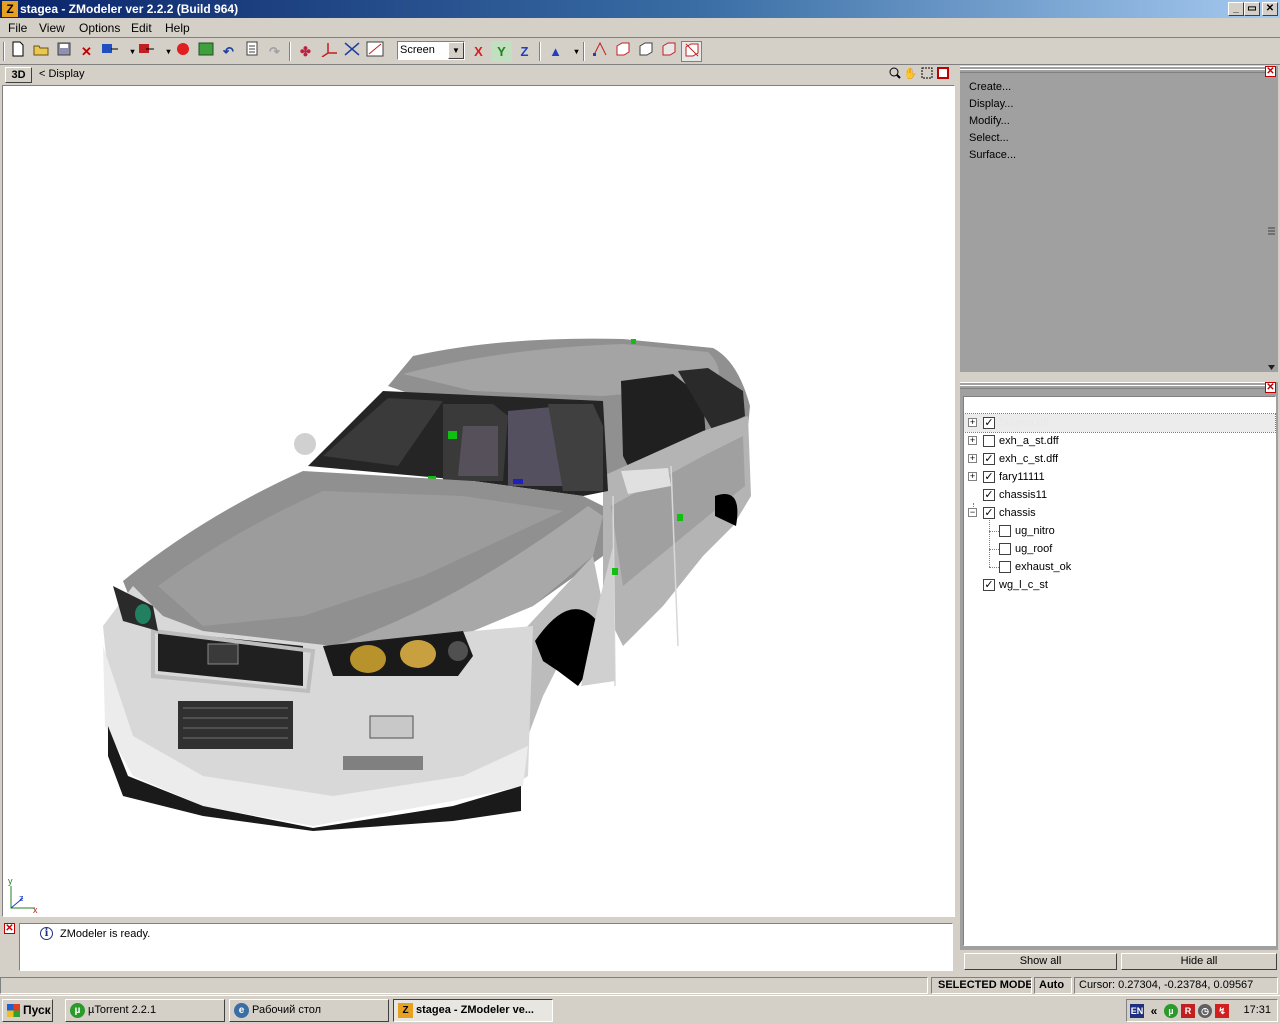 The height and width of the screenshot is (1024, 1280). What do you see at coordinates (1119, 585) in the screenshot?
I see `tree-item-wg-l-c-st: ✓ wg_l_c_st` at bounding box center [1119, 585].